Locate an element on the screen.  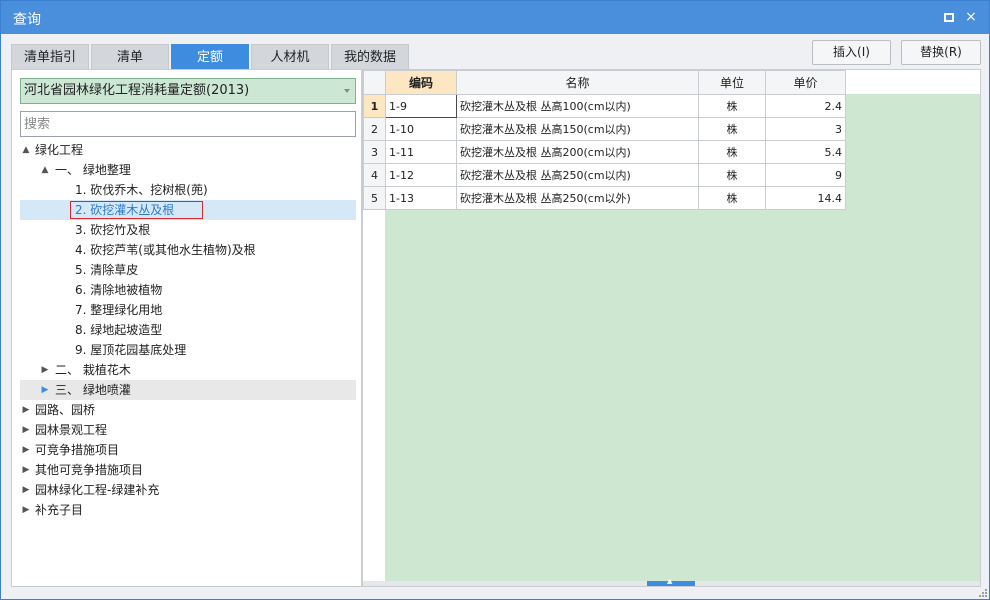
cell-price: 14.4 is located at coordinates (805, 198).